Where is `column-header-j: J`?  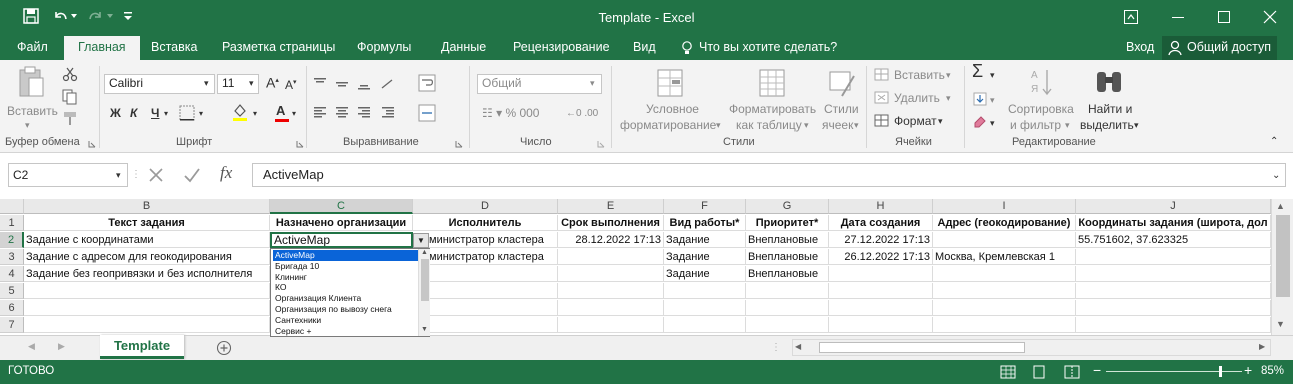 column-header-j: J is located at coordinates (1173, 206).